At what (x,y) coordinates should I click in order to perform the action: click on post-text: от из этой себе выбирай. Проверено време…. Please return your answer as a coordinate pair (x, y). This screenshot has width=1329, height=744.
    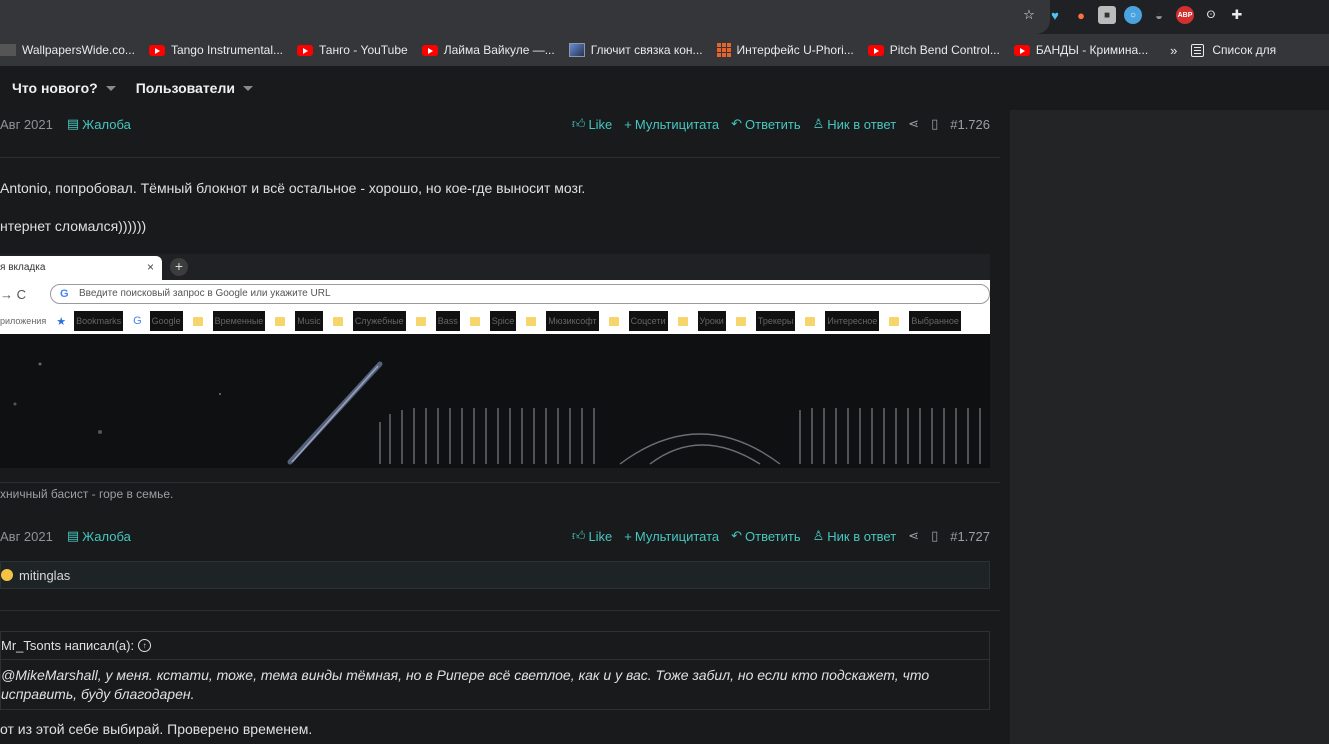
    Looking at the image, I should click on (156, 729).